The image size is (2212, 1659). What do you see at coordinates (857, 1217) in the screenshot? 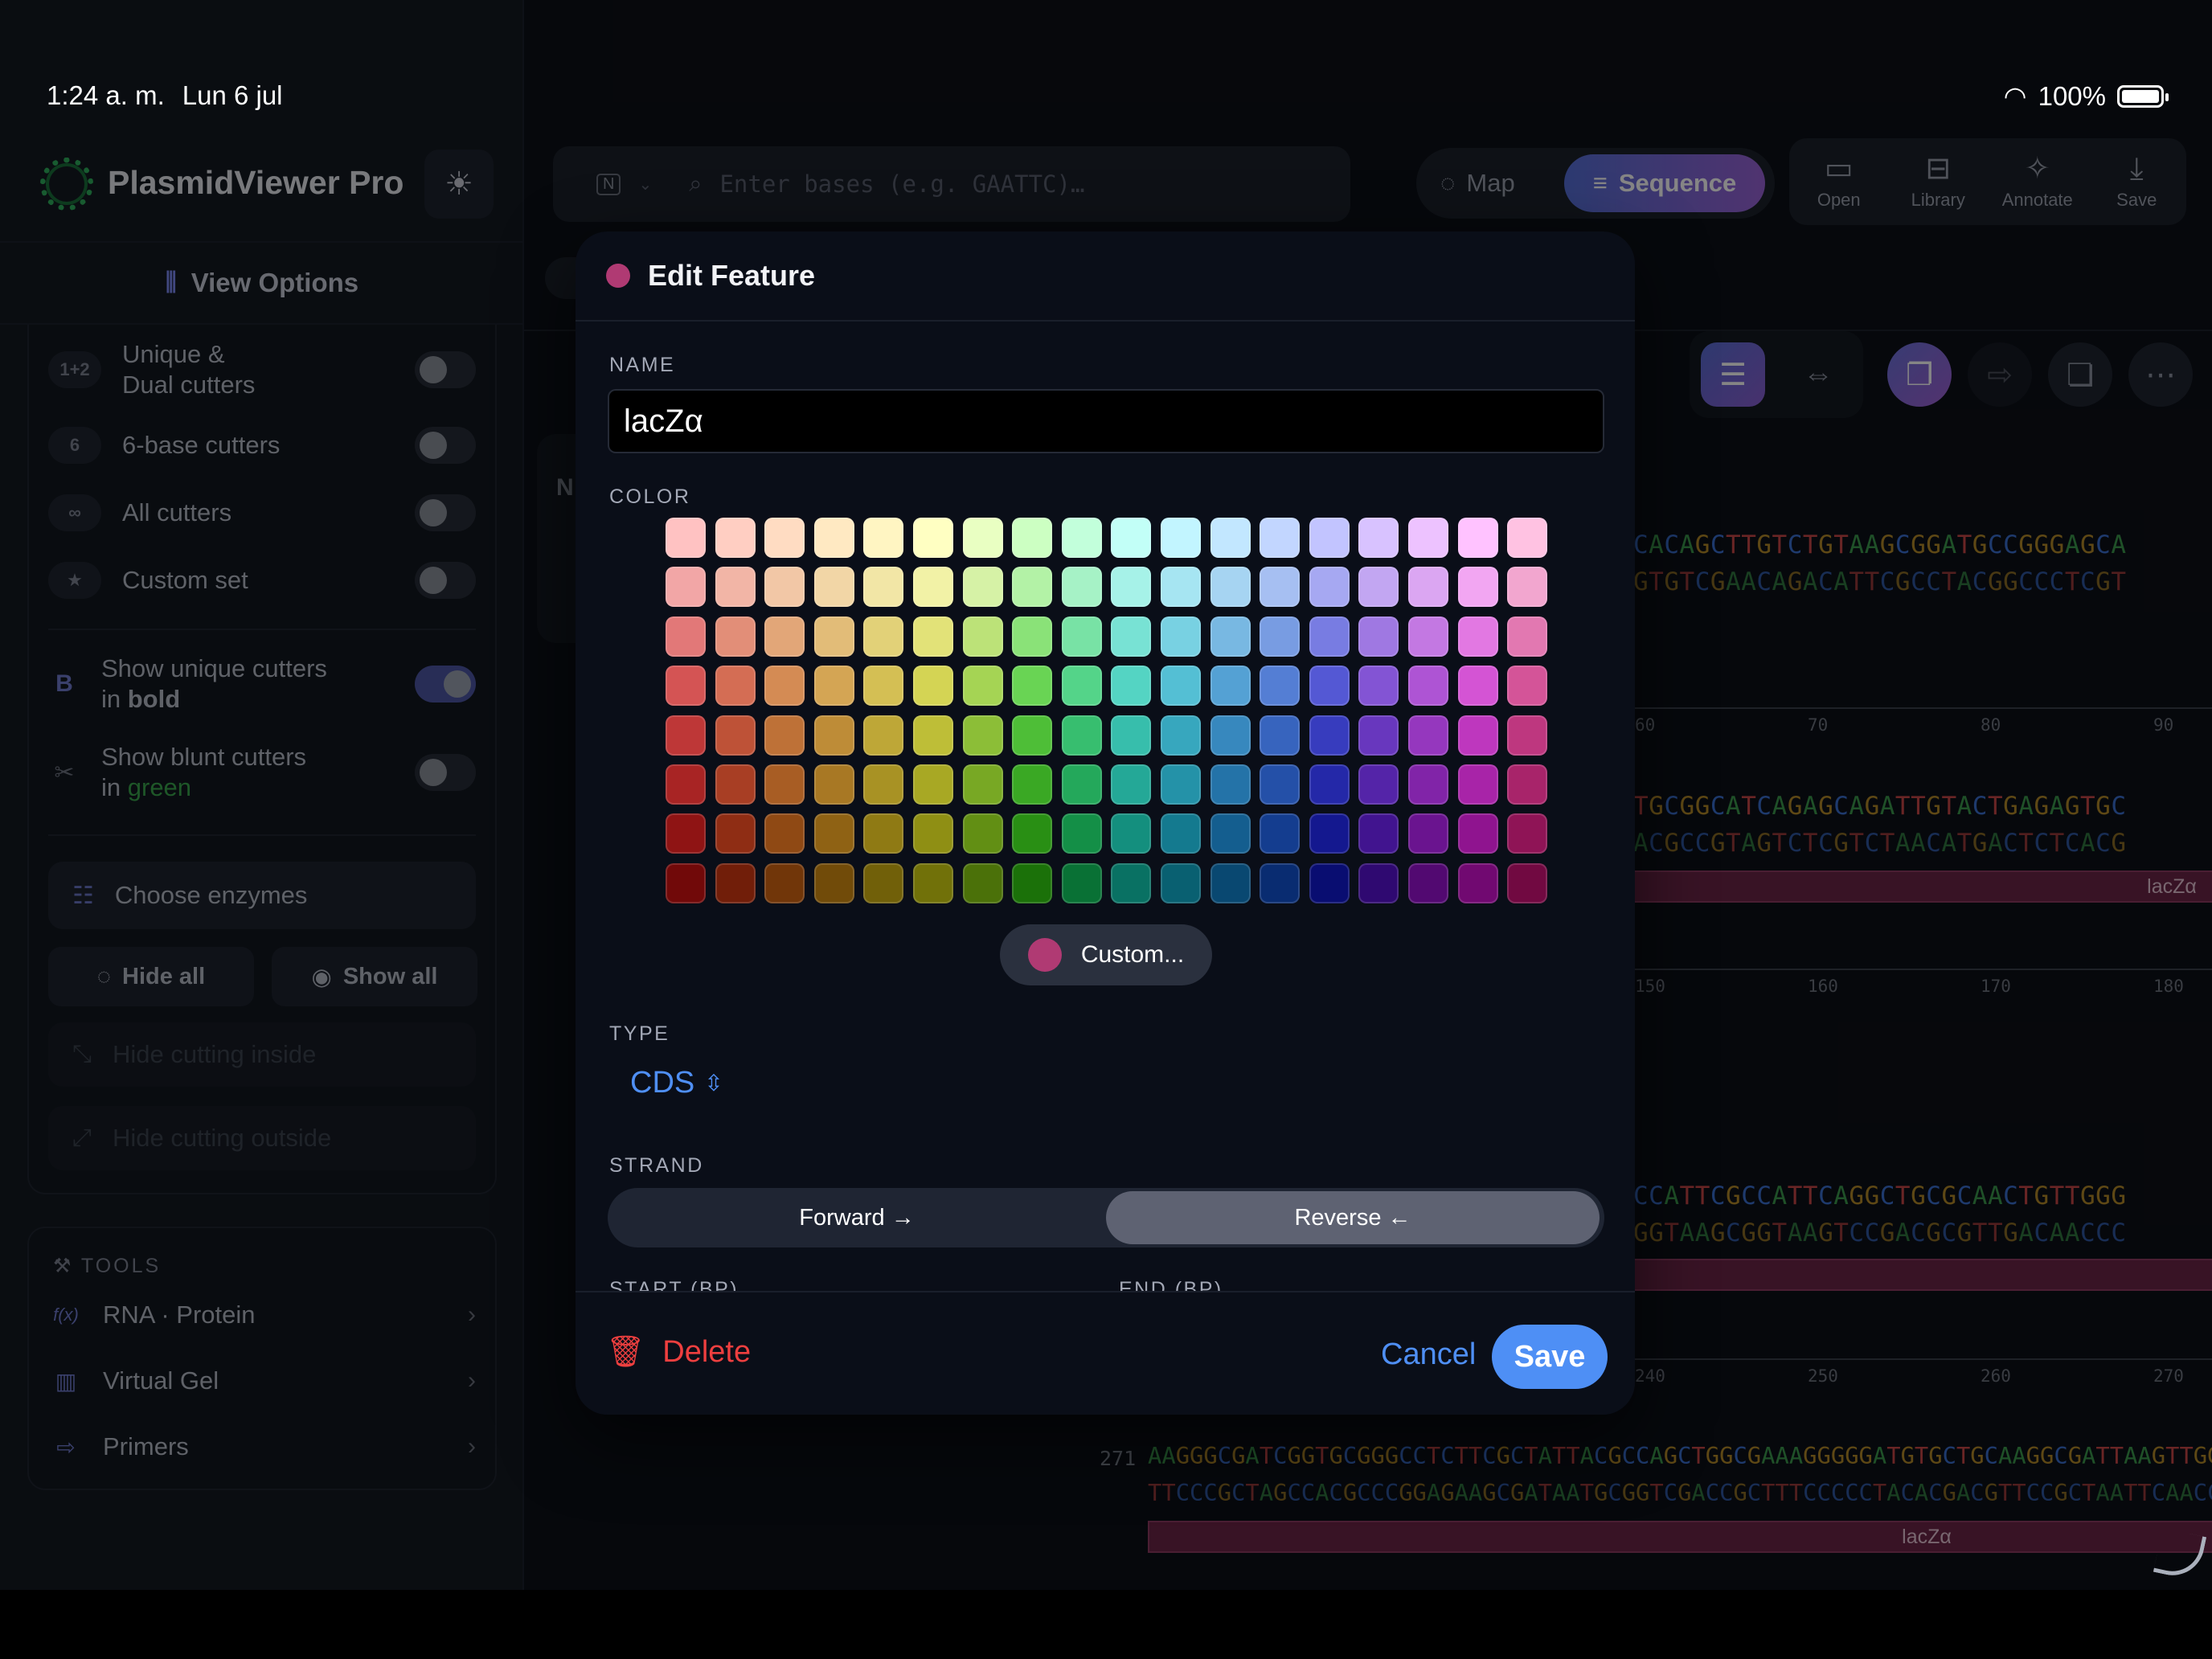
I see `strand-forward-option: Forward →` at bounding box center [857, 1217].